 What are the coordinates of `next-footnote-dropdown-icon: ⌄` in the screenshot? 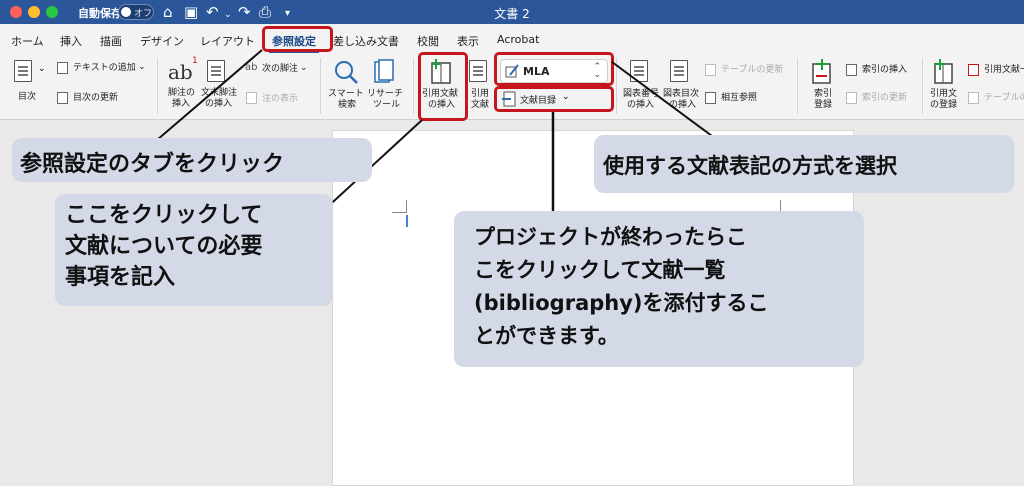 It's located at (304, 68).